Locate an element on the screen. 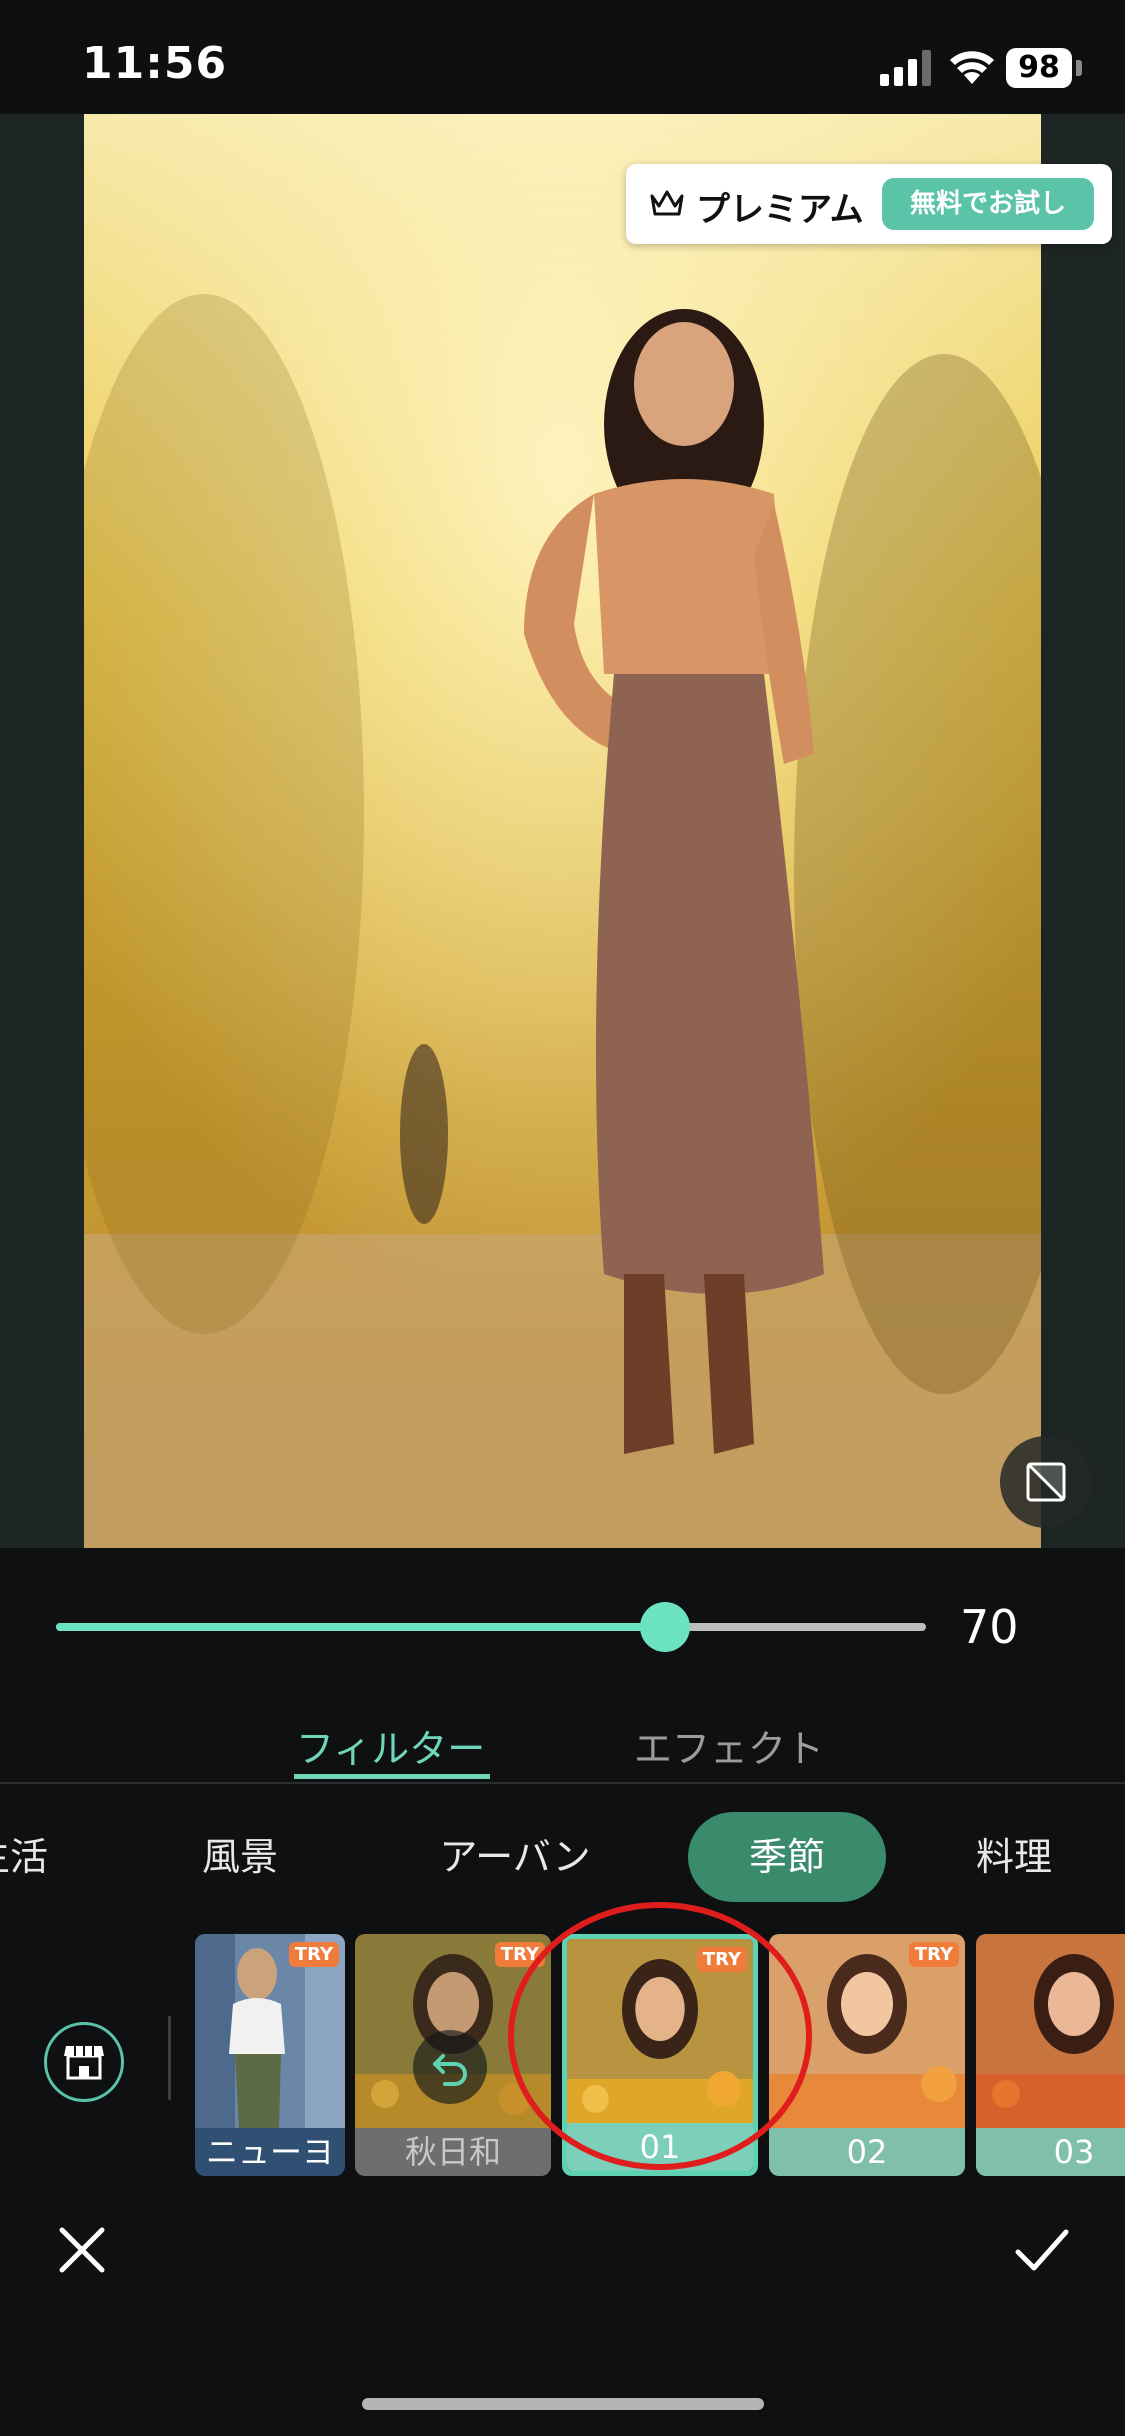 The width and height of the screenshot is (1125, 2436). battery-level: 98 is located at coordinates (1039, 68).